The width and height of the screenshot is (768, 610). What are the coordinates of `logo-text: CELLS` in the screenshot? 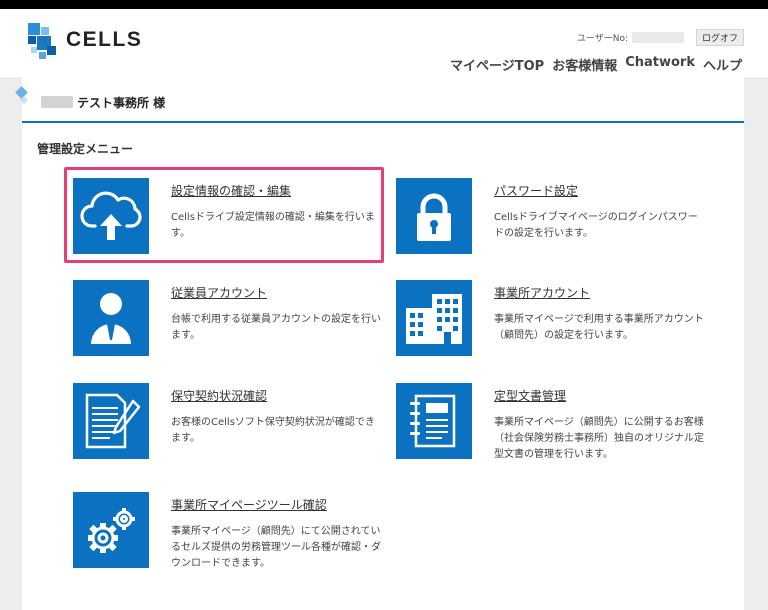 It's located at (104, 39).